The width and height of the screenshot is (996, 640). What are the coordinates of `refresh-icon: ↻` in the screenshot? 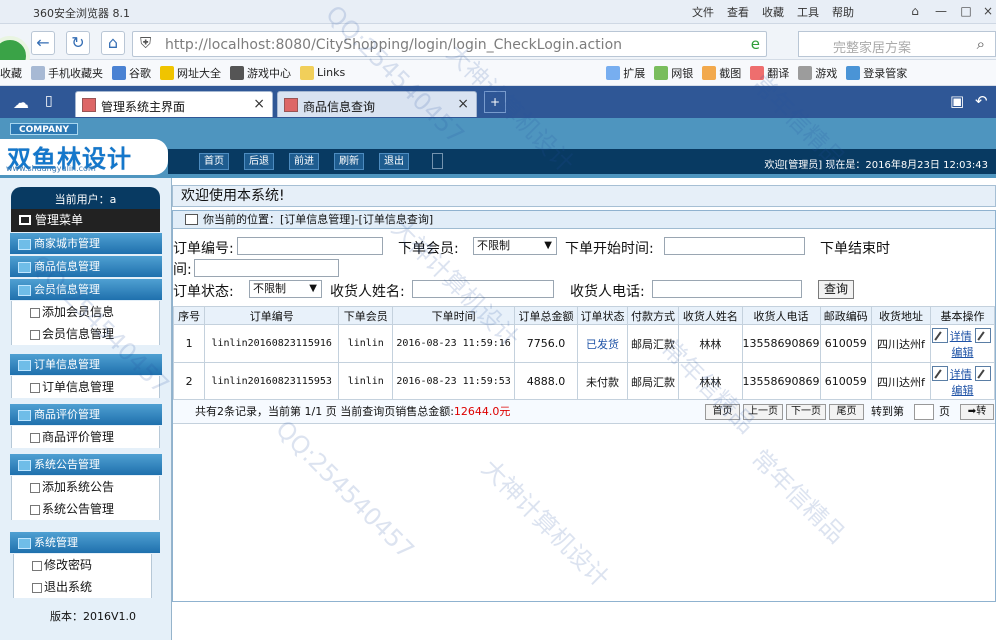 It's located at (78, 43).